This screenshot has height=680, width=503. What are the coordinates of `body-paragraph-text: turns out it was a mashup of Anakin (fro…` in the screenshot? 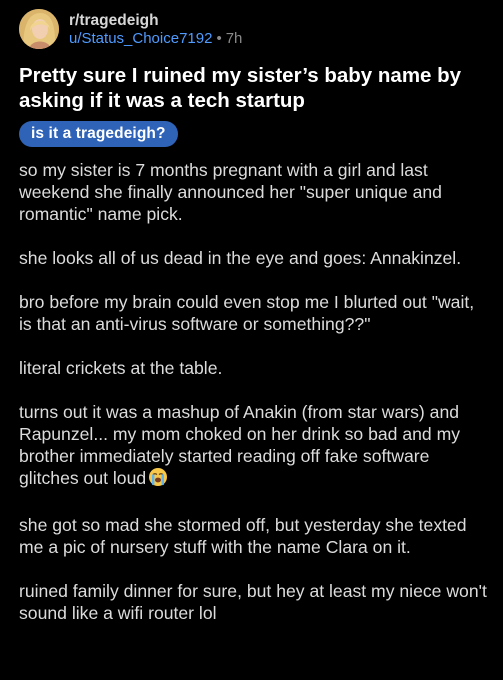 It's located at (240, 445).